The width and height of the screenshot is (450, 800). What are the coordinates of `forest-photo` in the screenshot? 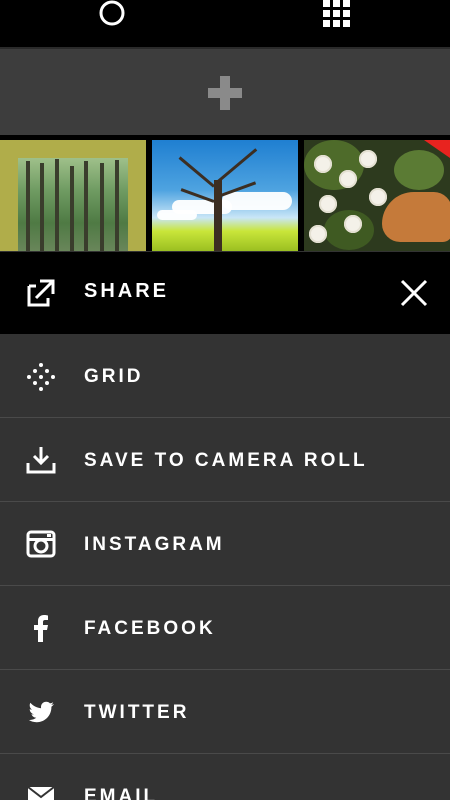 It's located at (73, 204).